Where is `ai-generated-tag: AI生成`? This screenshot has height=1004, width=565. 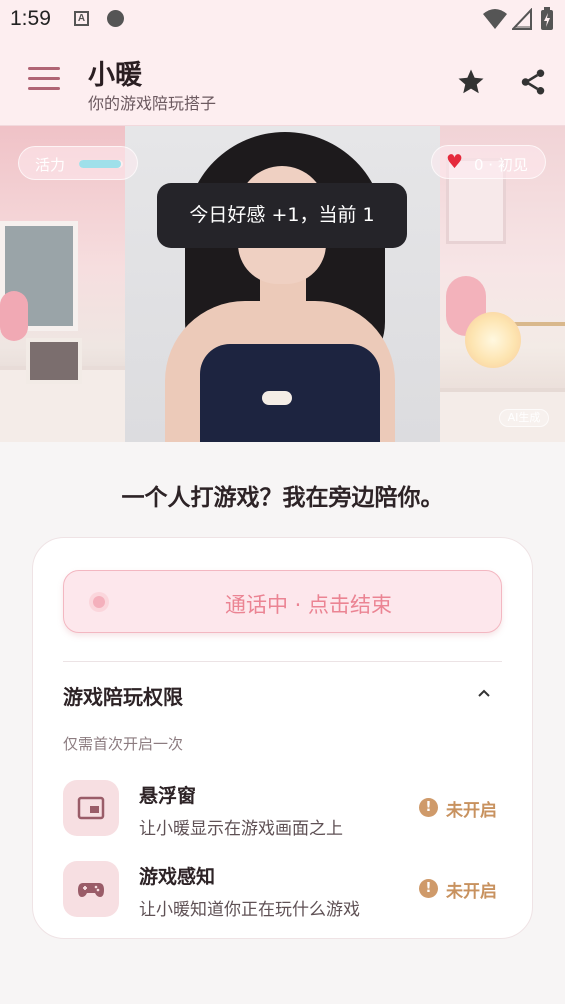 ai-generated-tag: AI生成 is located at coordinates (524, 418).